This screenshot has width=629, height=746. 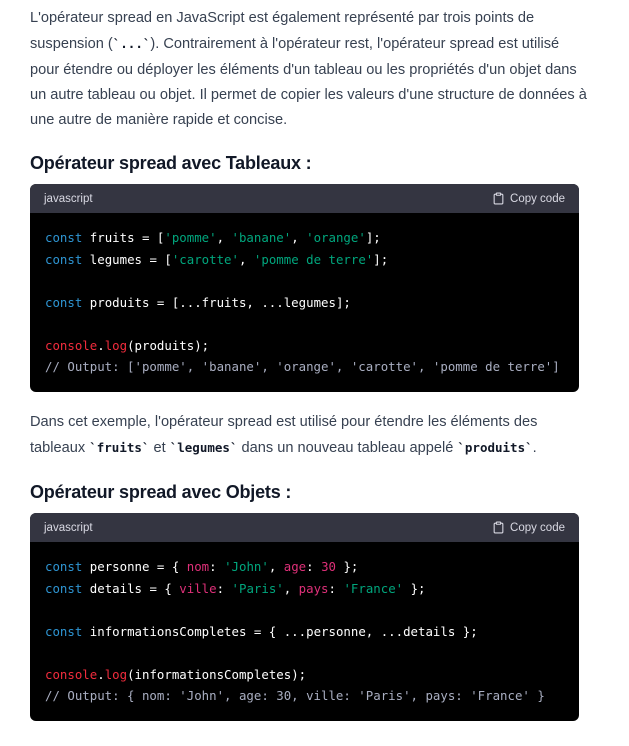 I want to click on inline-code: `fruits`, so click(x=119, y=448).